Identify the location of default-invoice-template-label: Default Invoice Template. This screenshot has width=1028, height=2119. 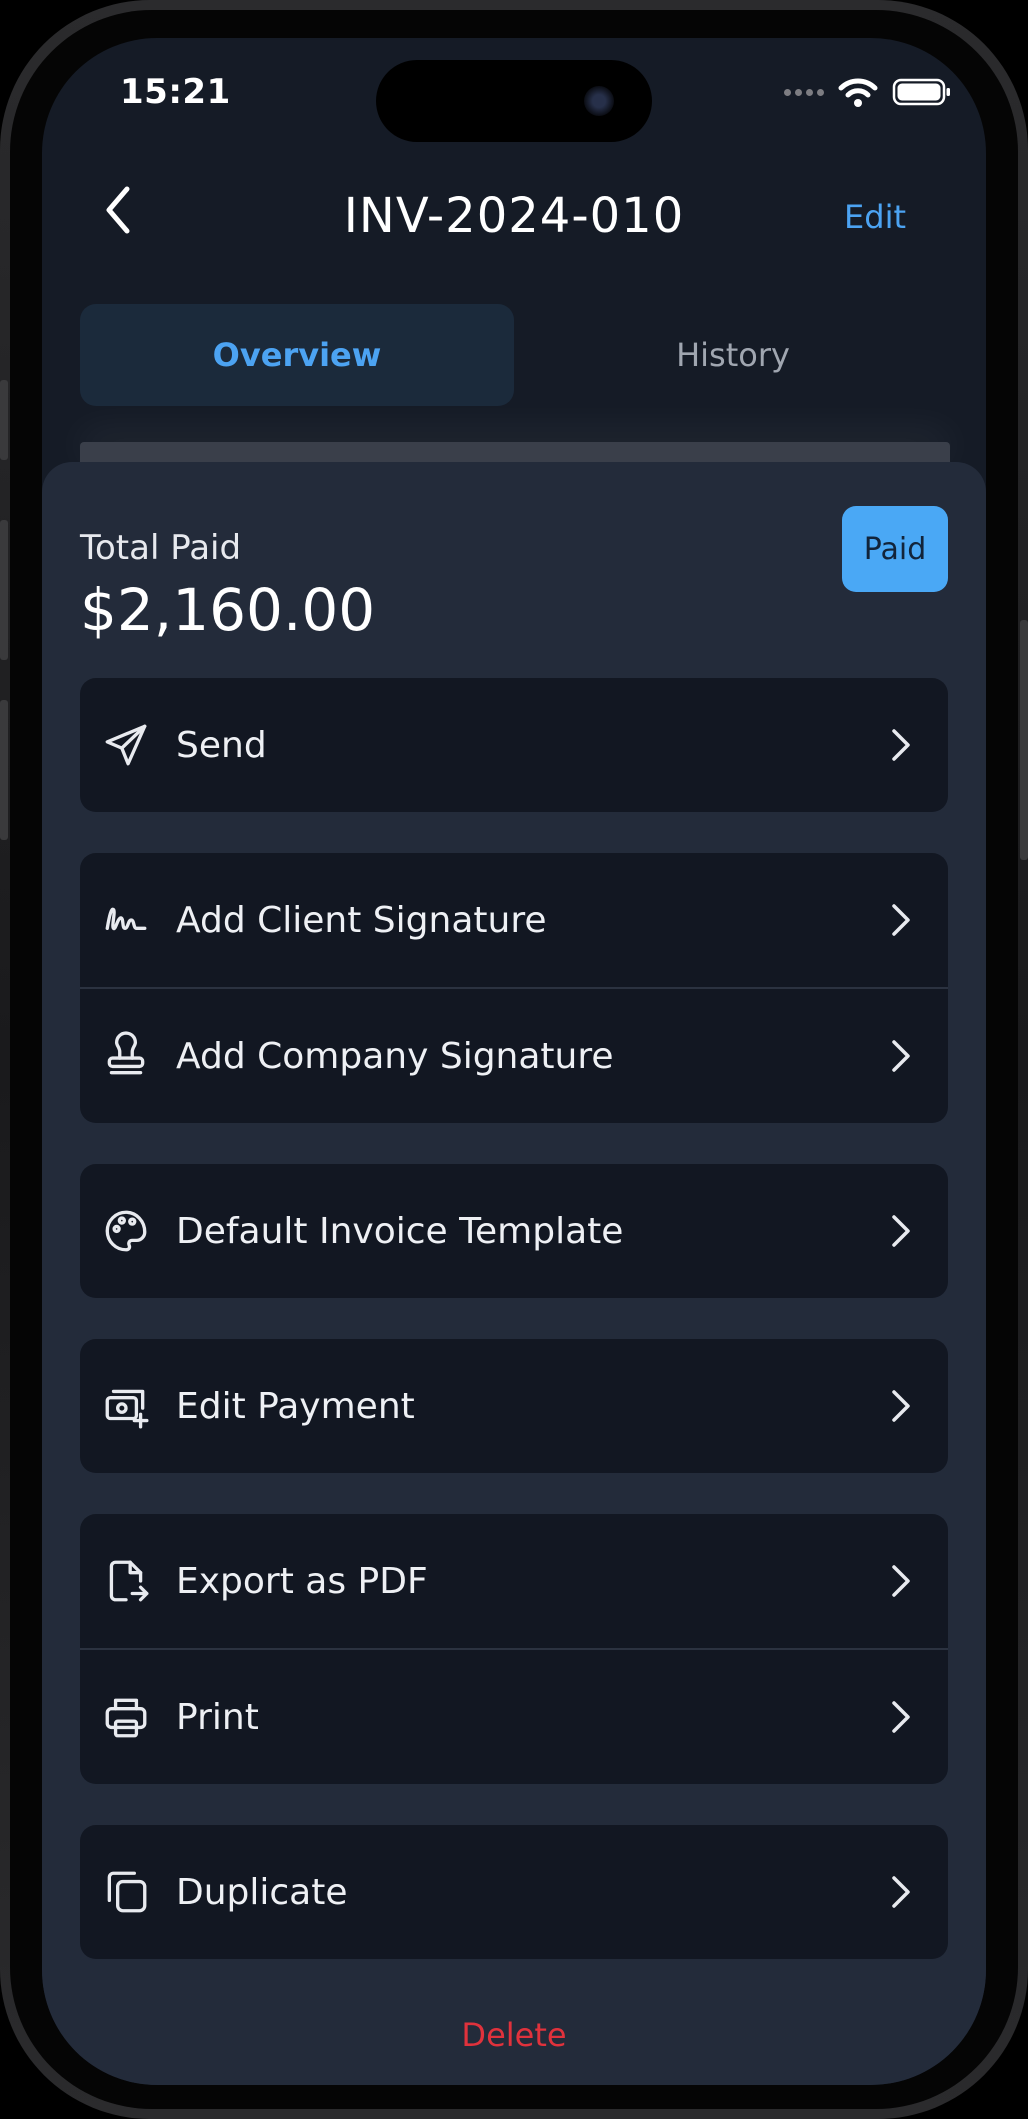
(400, 1231).